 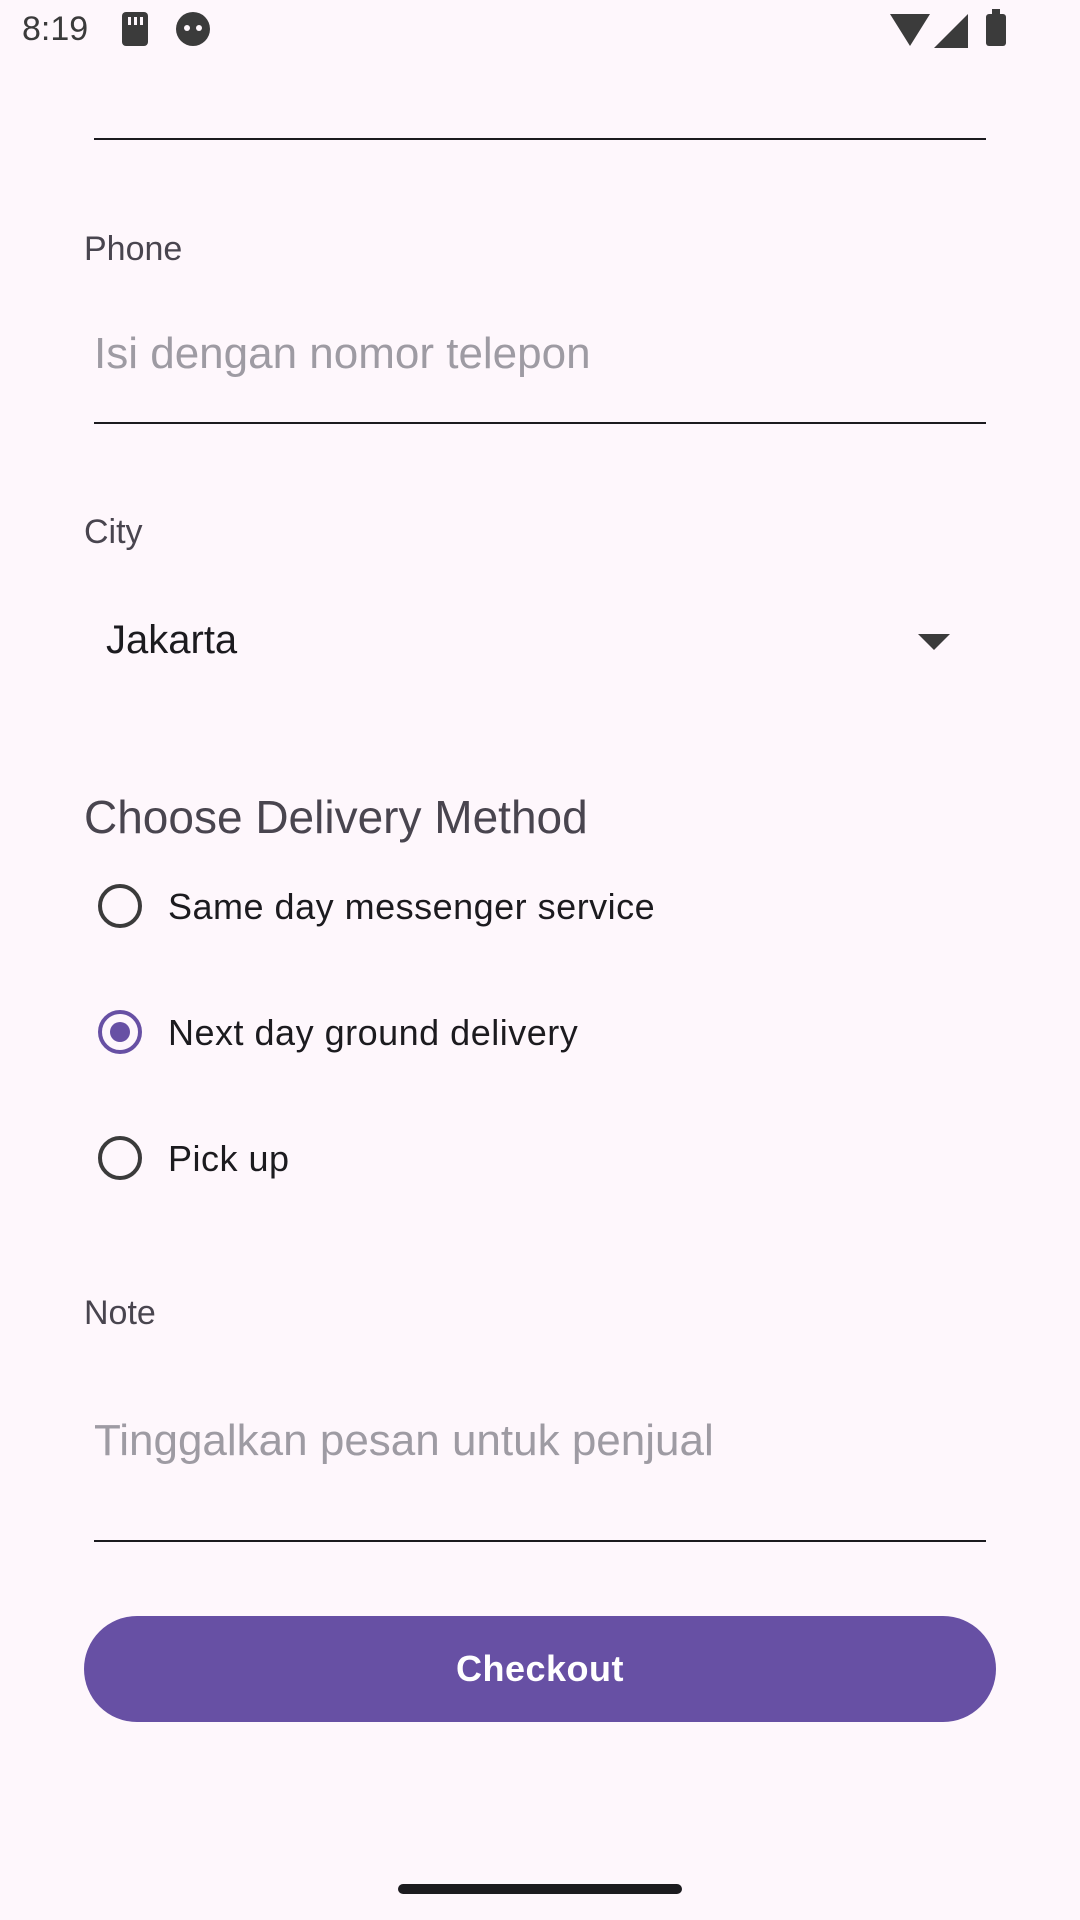 What do you see at coordinates (540, 372) in the screenshot?
I see `phone-input` at bounding box center [540, 372].